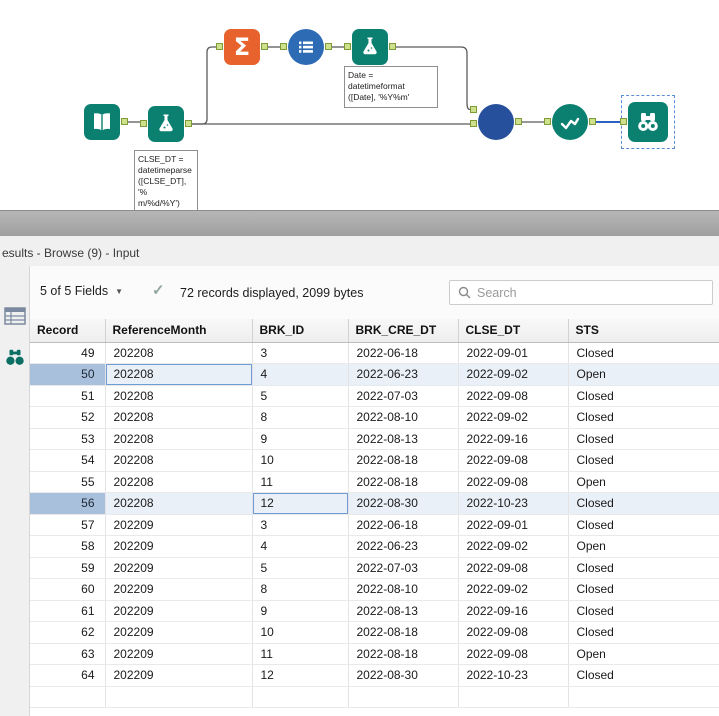 The height and width of the screenshot is (716, 719). Describe the element at coordinates (513, 331) in the screenshot. I see `column-header-clse_dt: CLSE_DT` at that location.